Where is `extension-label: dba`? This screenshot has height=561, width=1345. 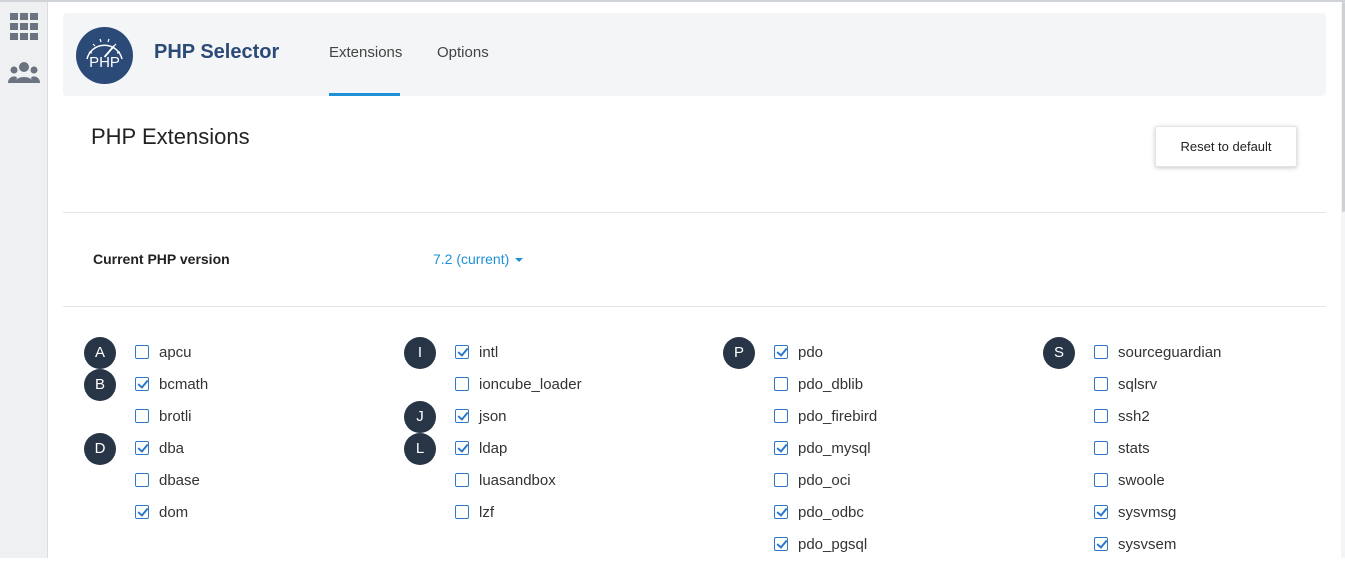
extension-label: dba is located at coordinates (172, 448).